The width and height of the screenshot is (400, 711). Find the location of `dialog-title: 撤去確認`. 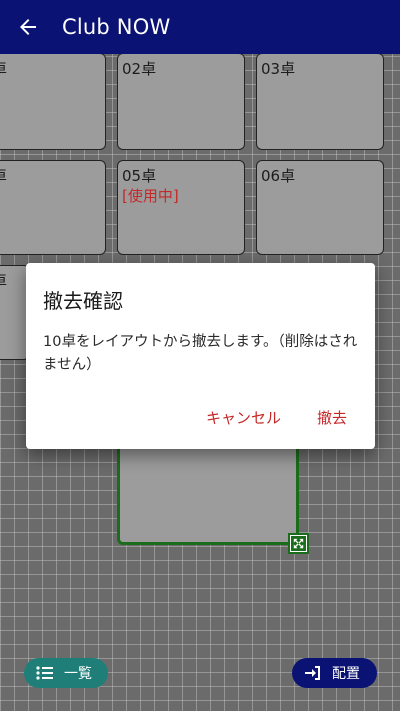

dialog-title: 撤去確認 is located at coordinates (83, 301).